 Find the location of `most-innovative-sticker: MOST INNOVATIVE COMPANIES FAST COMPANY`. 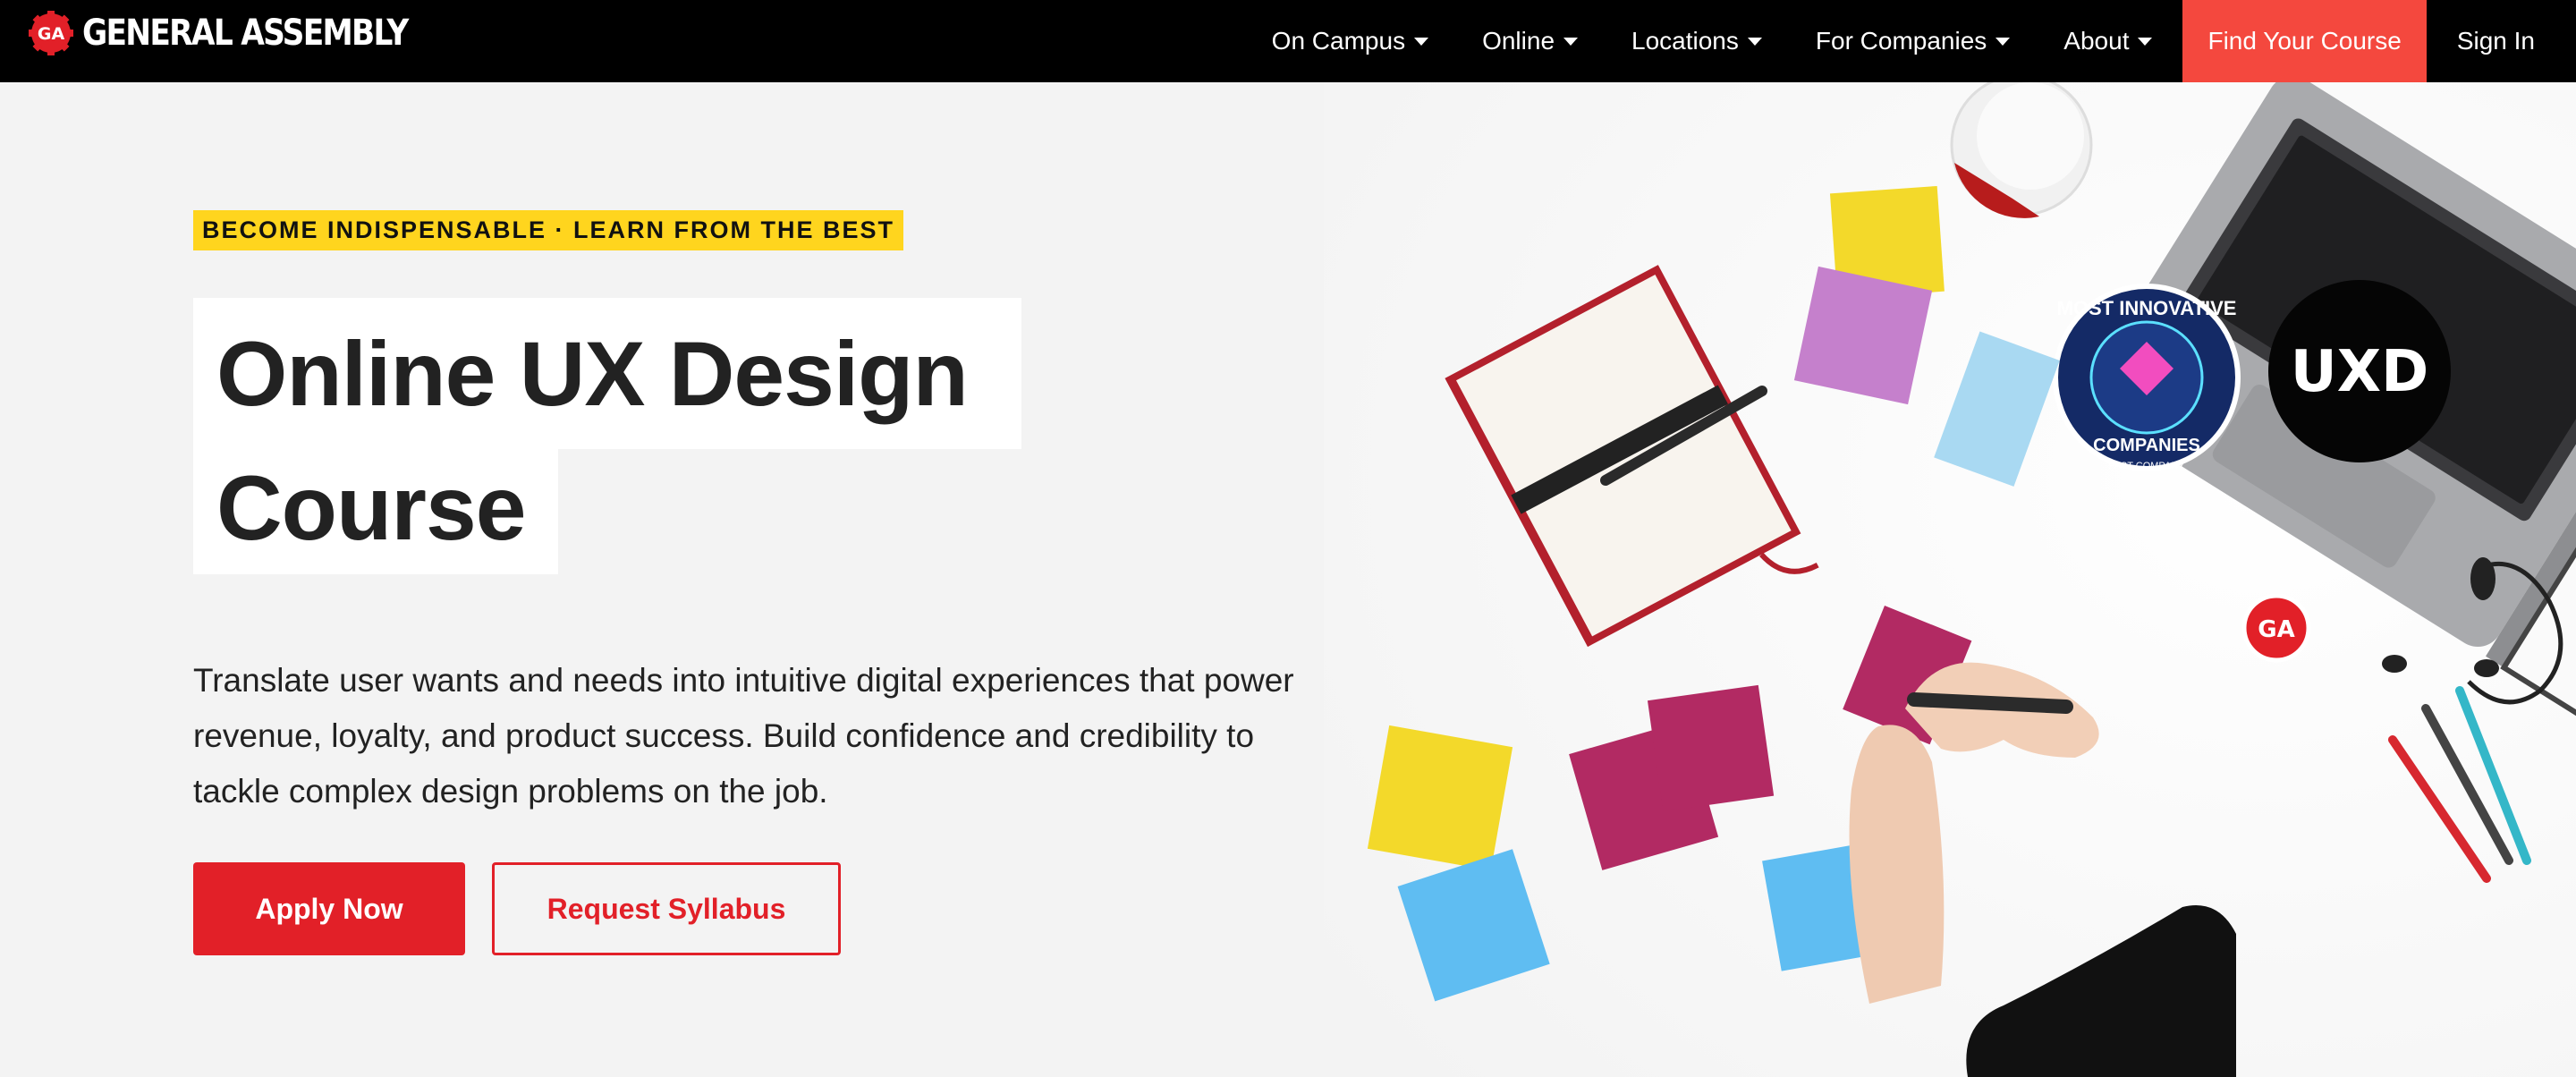

most-innovative-sticker: MOST INNOVATIVE COMPANIES FAST COMPANY is located at coordinates (2147, 377).